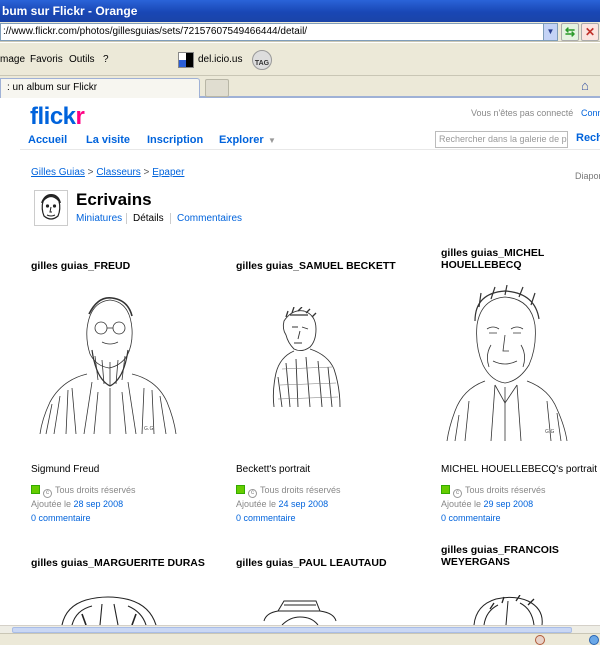 The height and width of the screenshot is (645, 600). I want to click on photo-duras, so click(107, 609).